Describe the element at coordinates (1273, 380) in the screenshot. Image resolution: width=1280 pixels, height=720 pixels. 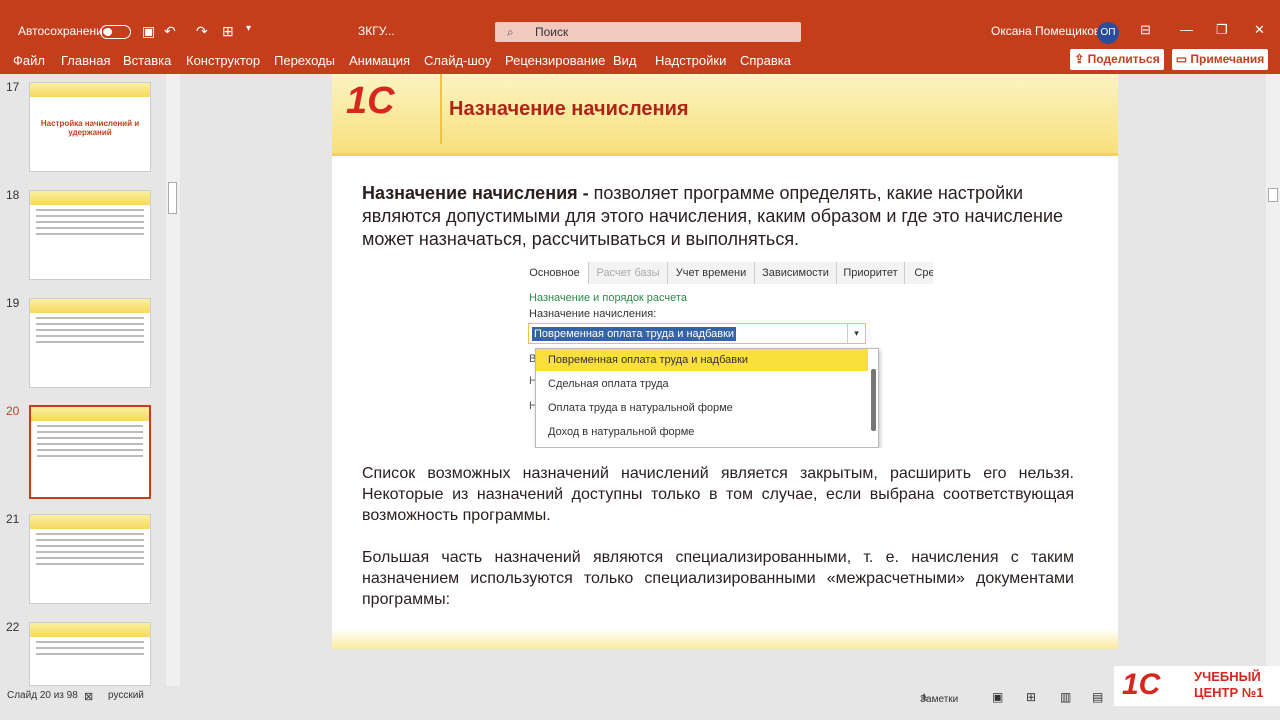
I see `slide-scrollbar` at that location.